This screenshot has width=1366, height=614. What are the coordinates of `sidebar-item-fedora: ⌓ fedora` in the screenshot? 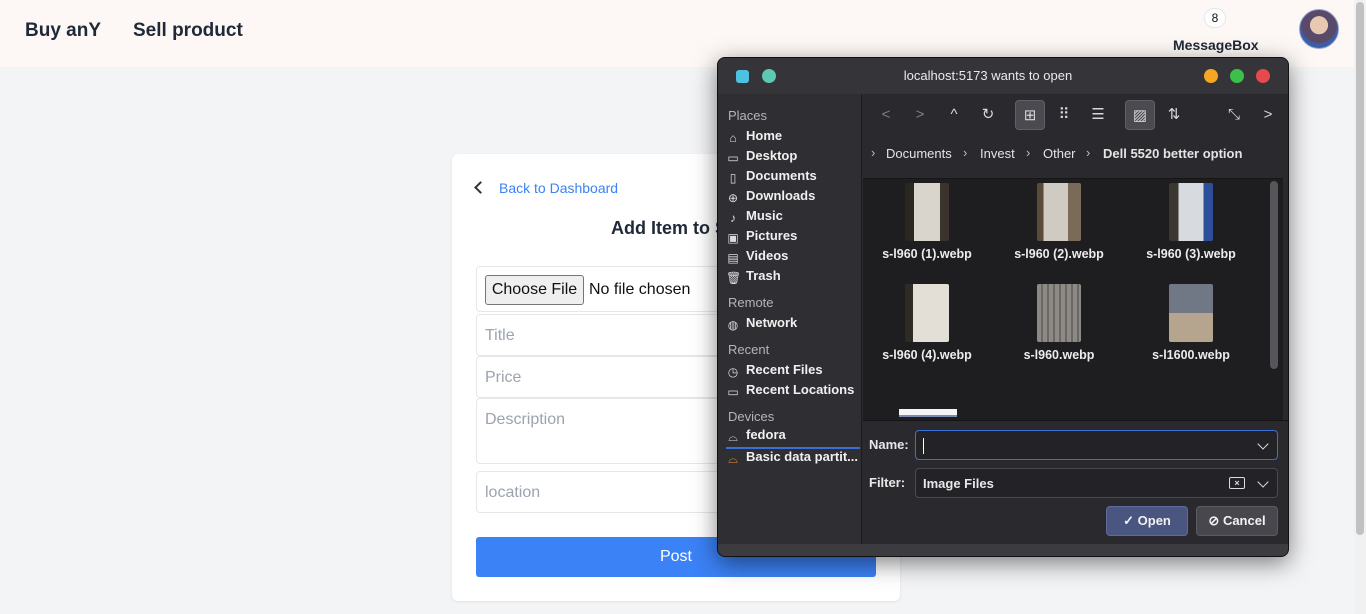 It's located at (793, 438).